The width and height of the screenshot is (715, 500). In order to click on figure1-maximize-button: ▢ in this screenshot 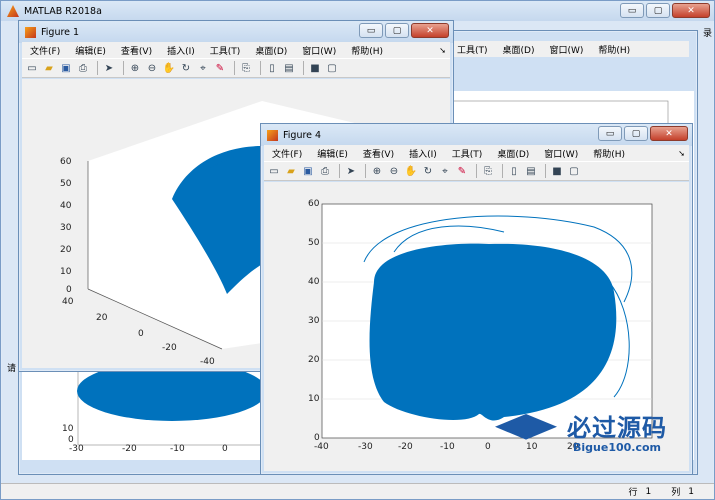, I will do `click(397, 30)`.